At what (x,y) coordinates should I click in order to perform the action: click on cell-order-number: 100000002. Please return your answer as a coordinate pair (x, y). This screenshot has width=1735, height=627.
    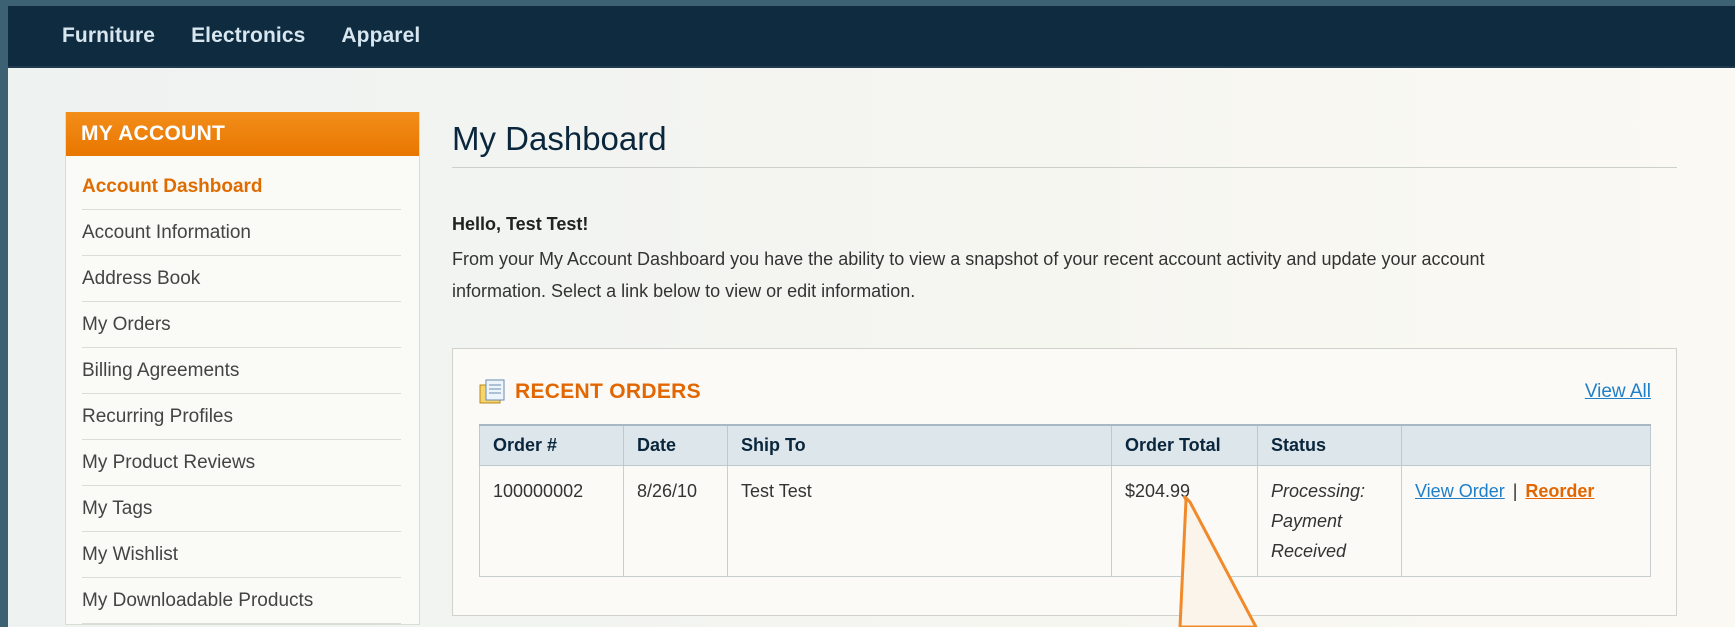
    Looking at the image, I should click on (551, 520).